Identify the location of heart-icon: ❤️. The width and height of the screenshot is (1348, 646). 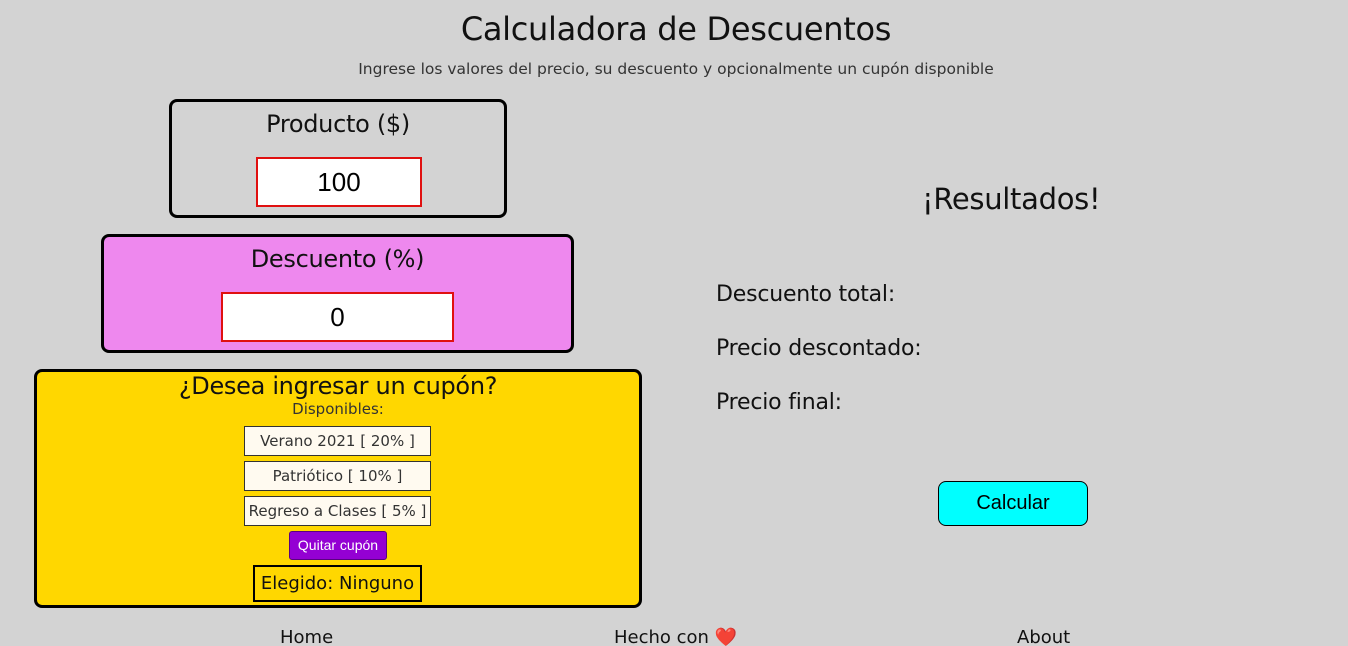
(726, 636).